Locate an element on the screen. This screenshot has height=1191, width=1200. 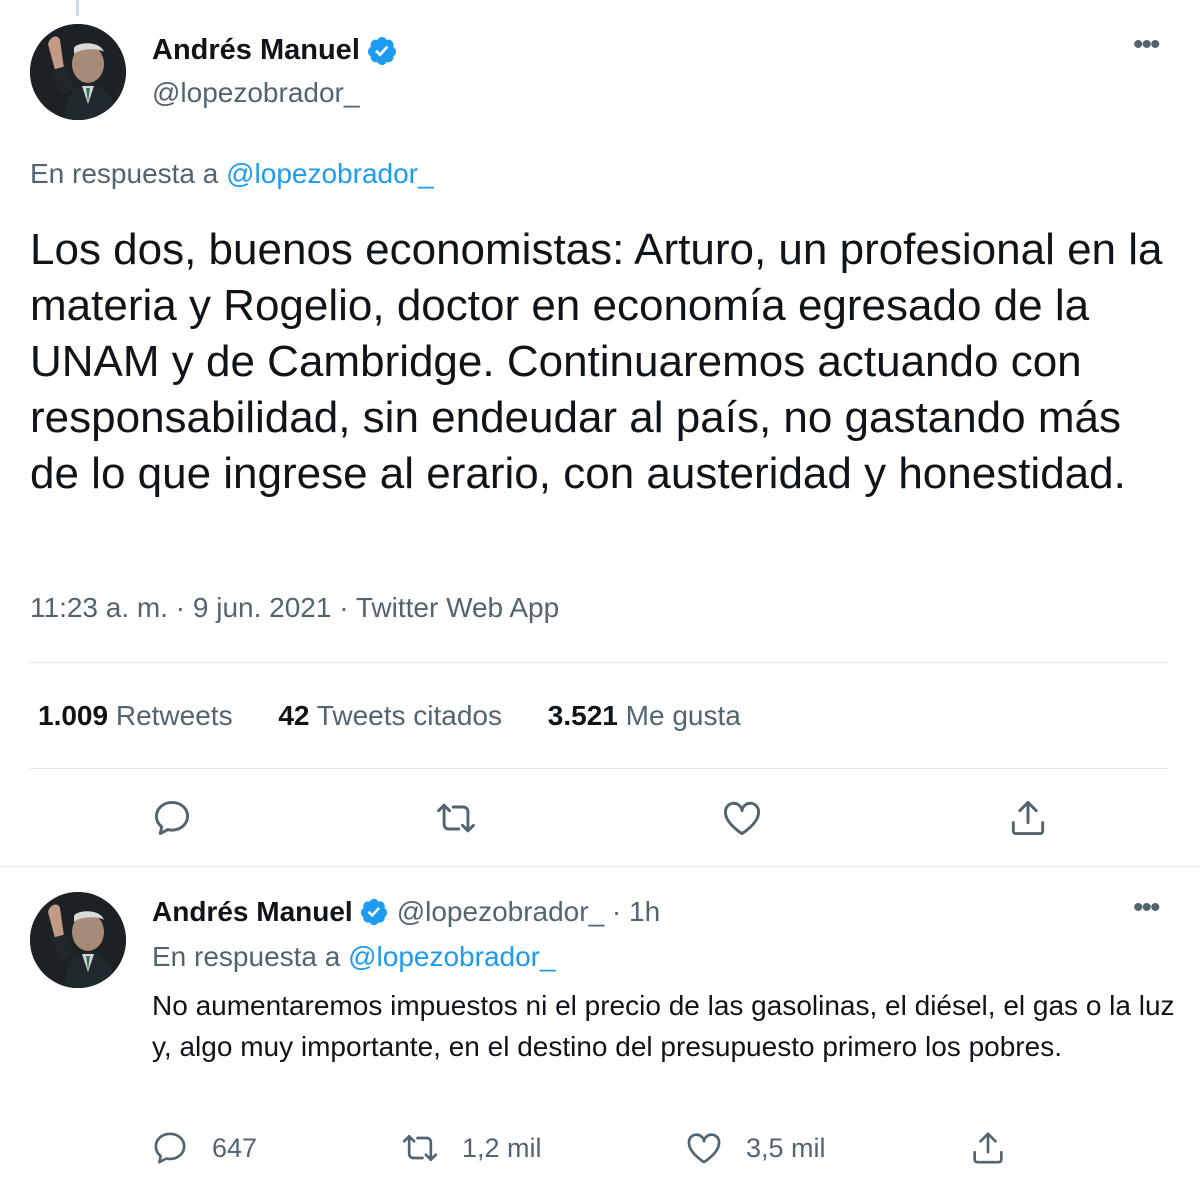
reply-author-name: Andrés Manuel is located at coordinates (270, 912).